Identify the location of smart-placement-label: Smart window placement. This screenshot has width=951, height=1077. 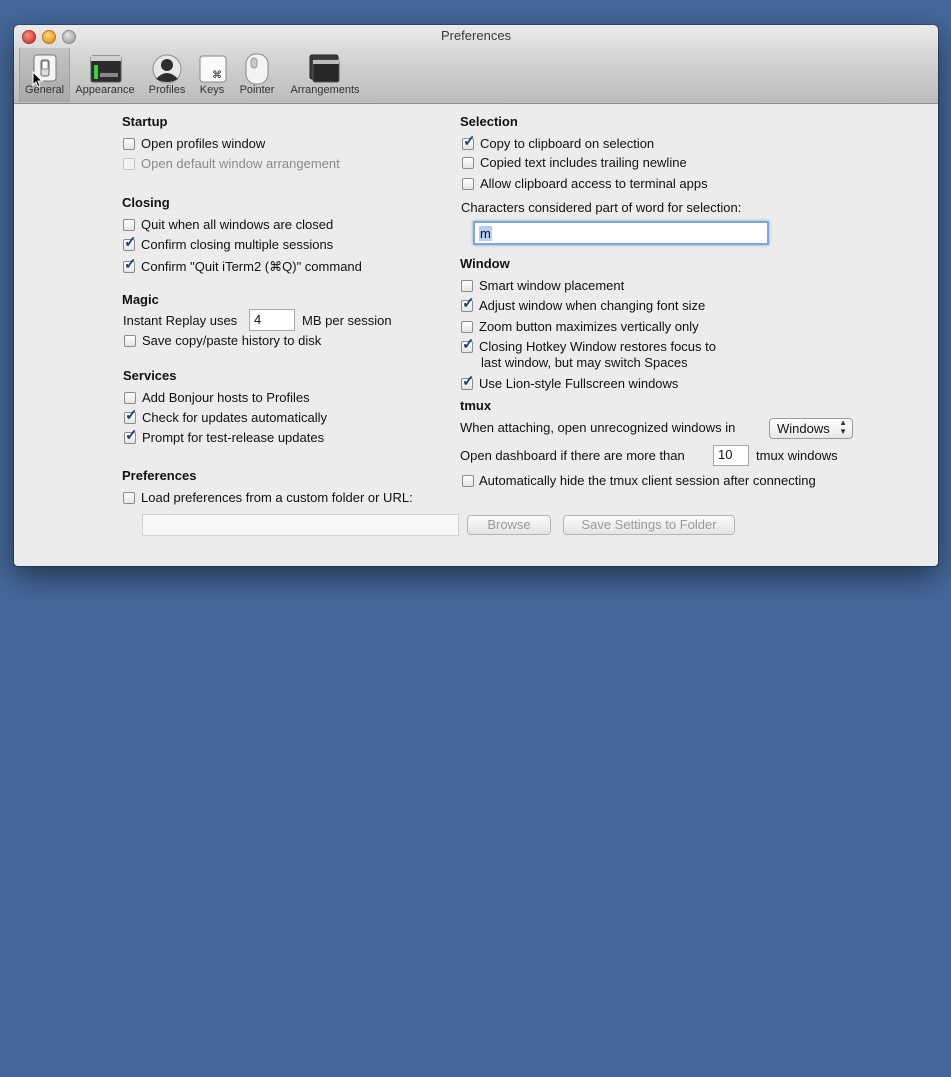
(552, 285).